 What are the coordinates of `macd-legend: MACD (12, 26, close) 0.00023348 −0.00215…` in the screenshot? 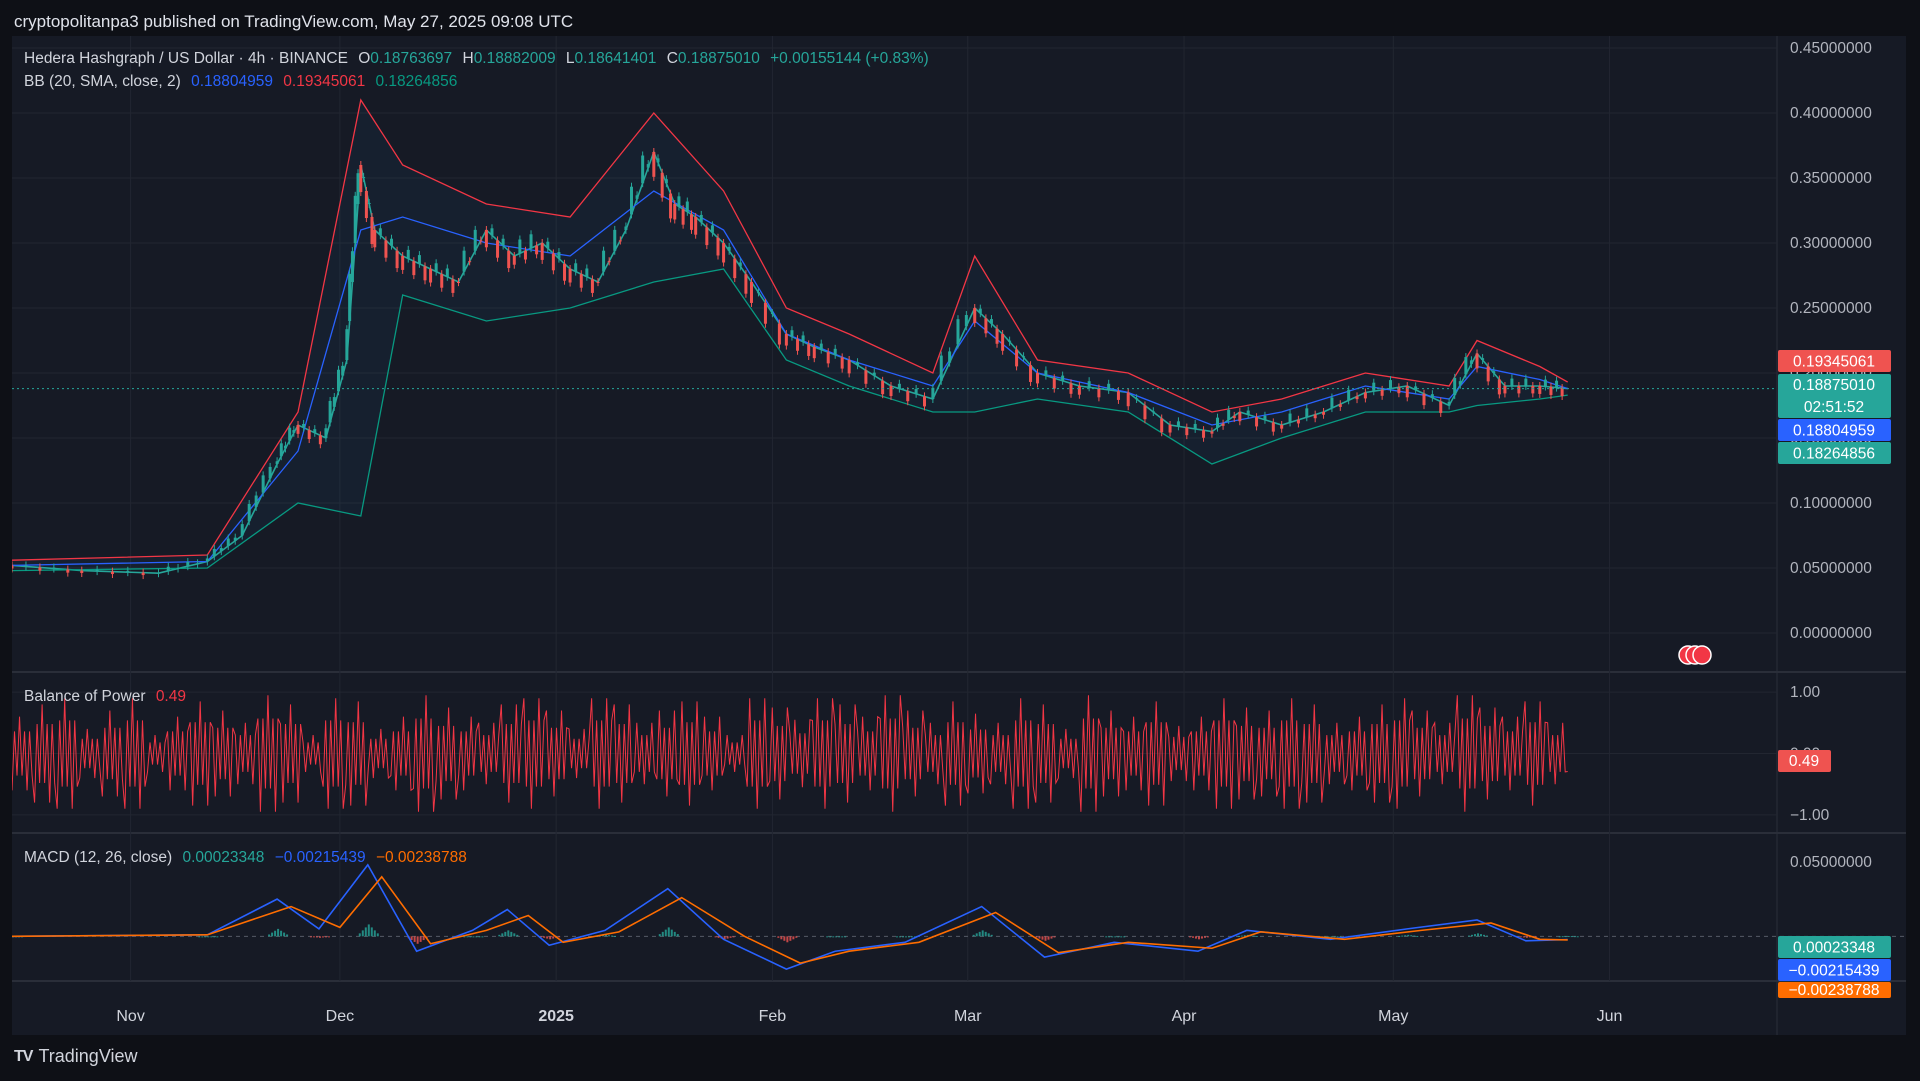 It's located at (248, 858).